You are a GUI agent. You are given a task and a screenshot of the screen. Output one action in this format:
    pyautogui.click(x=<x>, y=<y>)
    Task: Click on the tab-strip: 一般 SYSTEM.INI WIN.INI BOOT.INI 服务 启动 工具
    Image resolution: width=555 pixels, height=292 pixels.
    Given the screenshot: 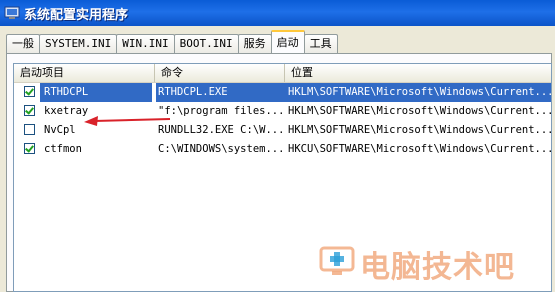 What is the action you would take?
    pyautogui.click(x=172, y=41)
    